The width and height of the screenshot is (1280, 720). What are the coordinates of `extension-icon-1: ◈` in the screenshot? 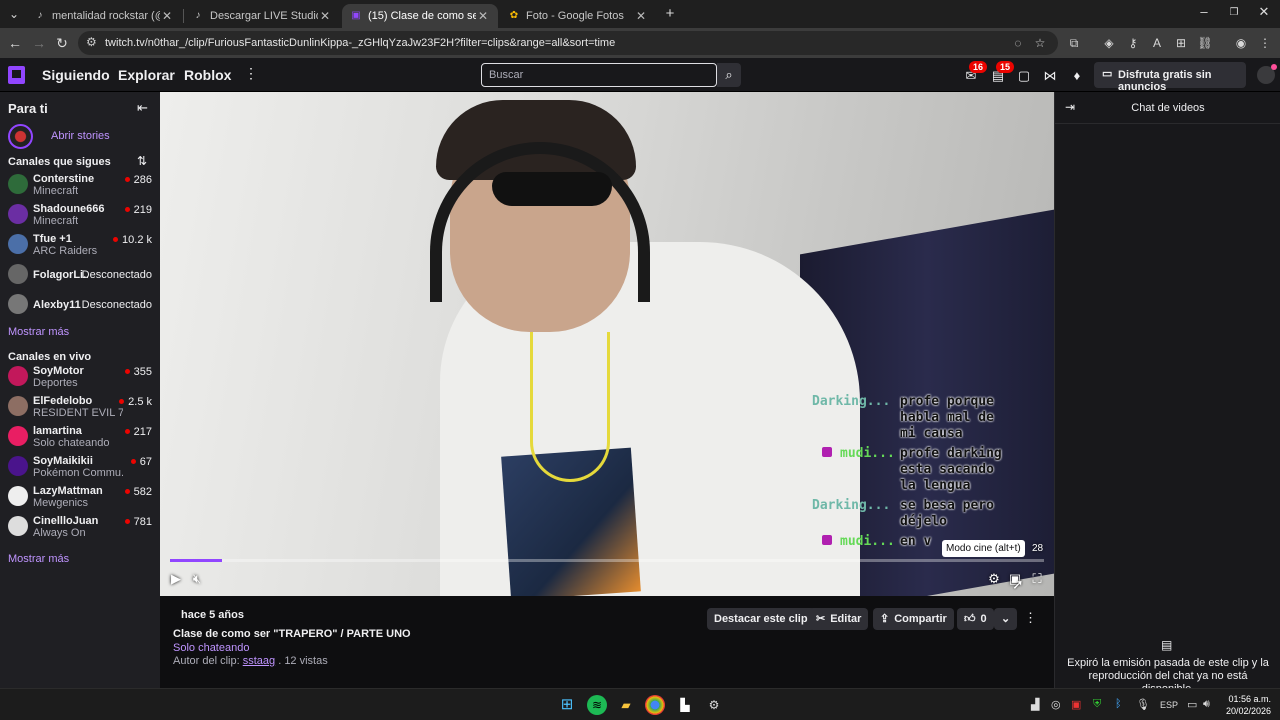 It's located at (1109, 43).